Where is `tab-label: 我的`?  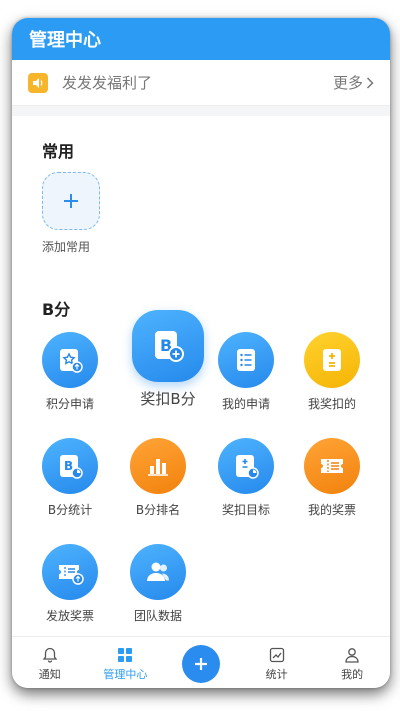 tab-label: 我的 is located at coordinates (352, 674).